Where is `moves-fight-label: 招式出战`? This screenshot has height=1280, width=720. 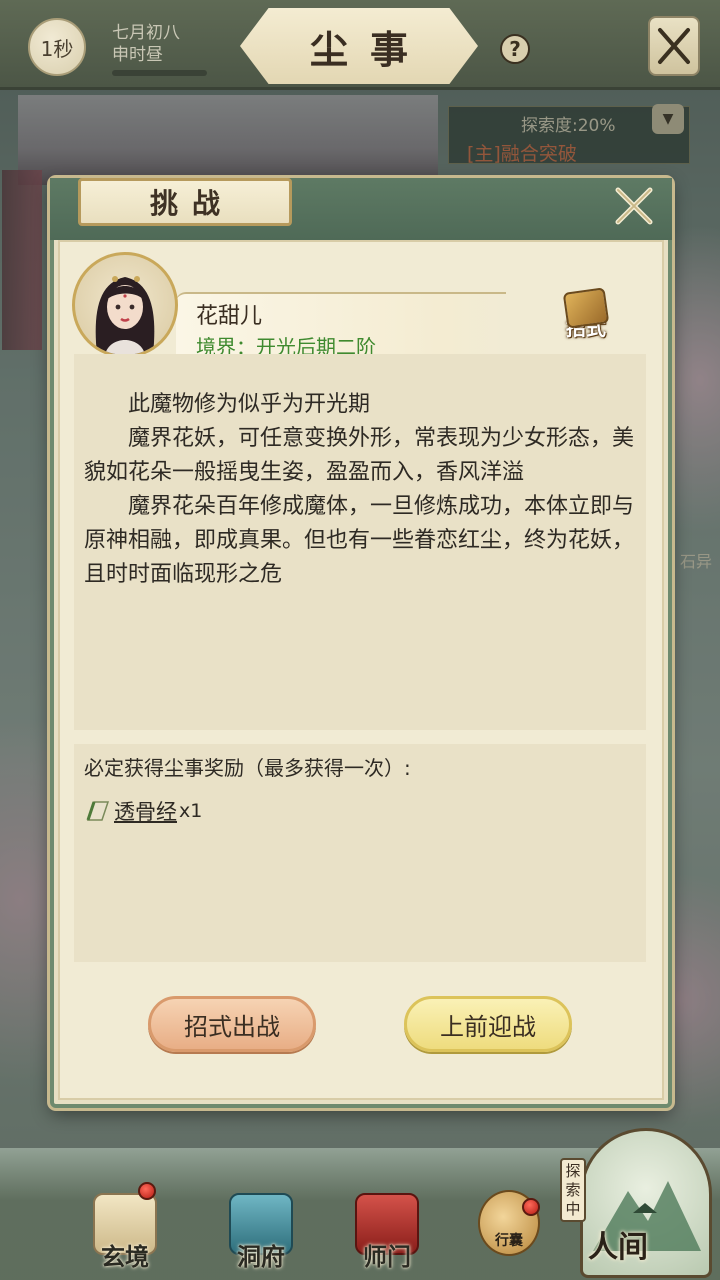 moves-fight-label: 招式出战 is located at coordinates (232, 1026).